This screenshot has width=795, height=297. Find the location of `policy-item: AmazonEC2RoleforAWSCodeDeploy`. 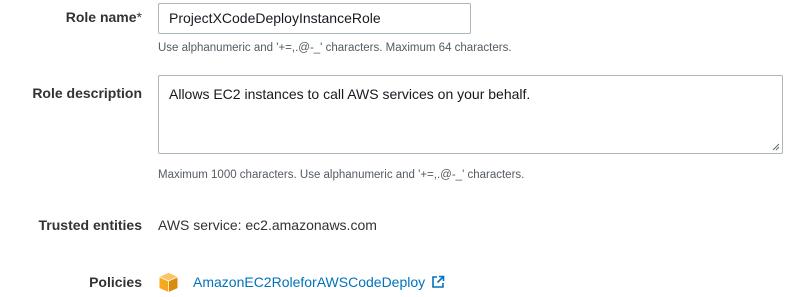

policy-item: AmazonEC2RoleforAWSCodeDeploy is located at coordinates (301, 282).